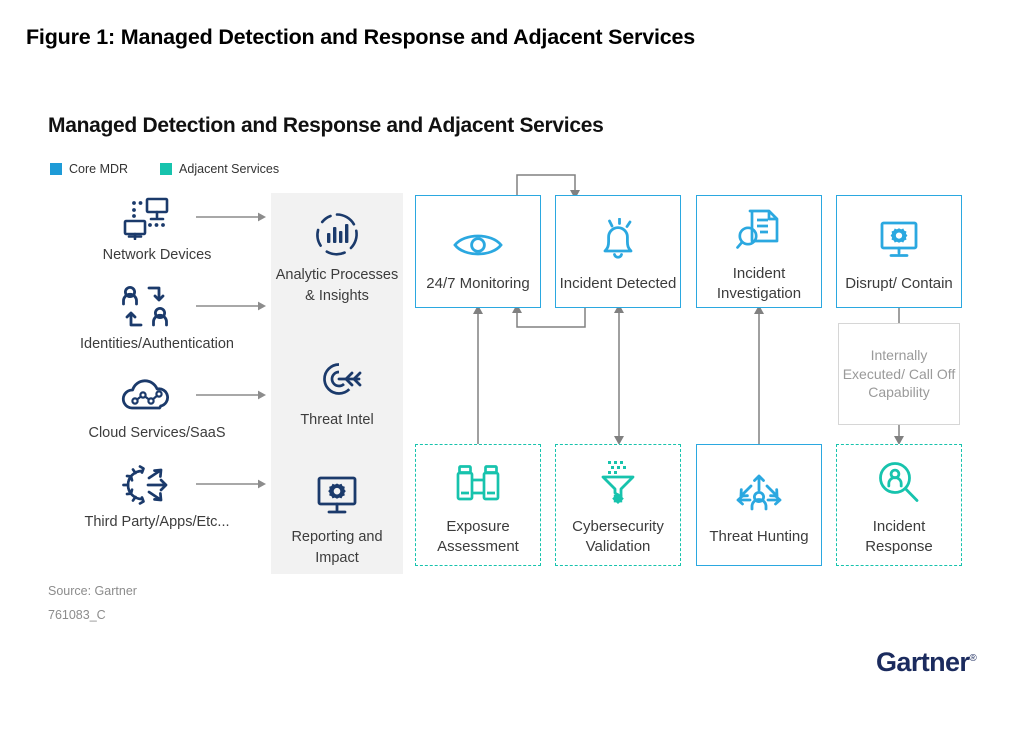  Describe the element at coordinates (337, 285) in the screenshot. I see `capability-label: Analytic Processes & Insights` at that location.